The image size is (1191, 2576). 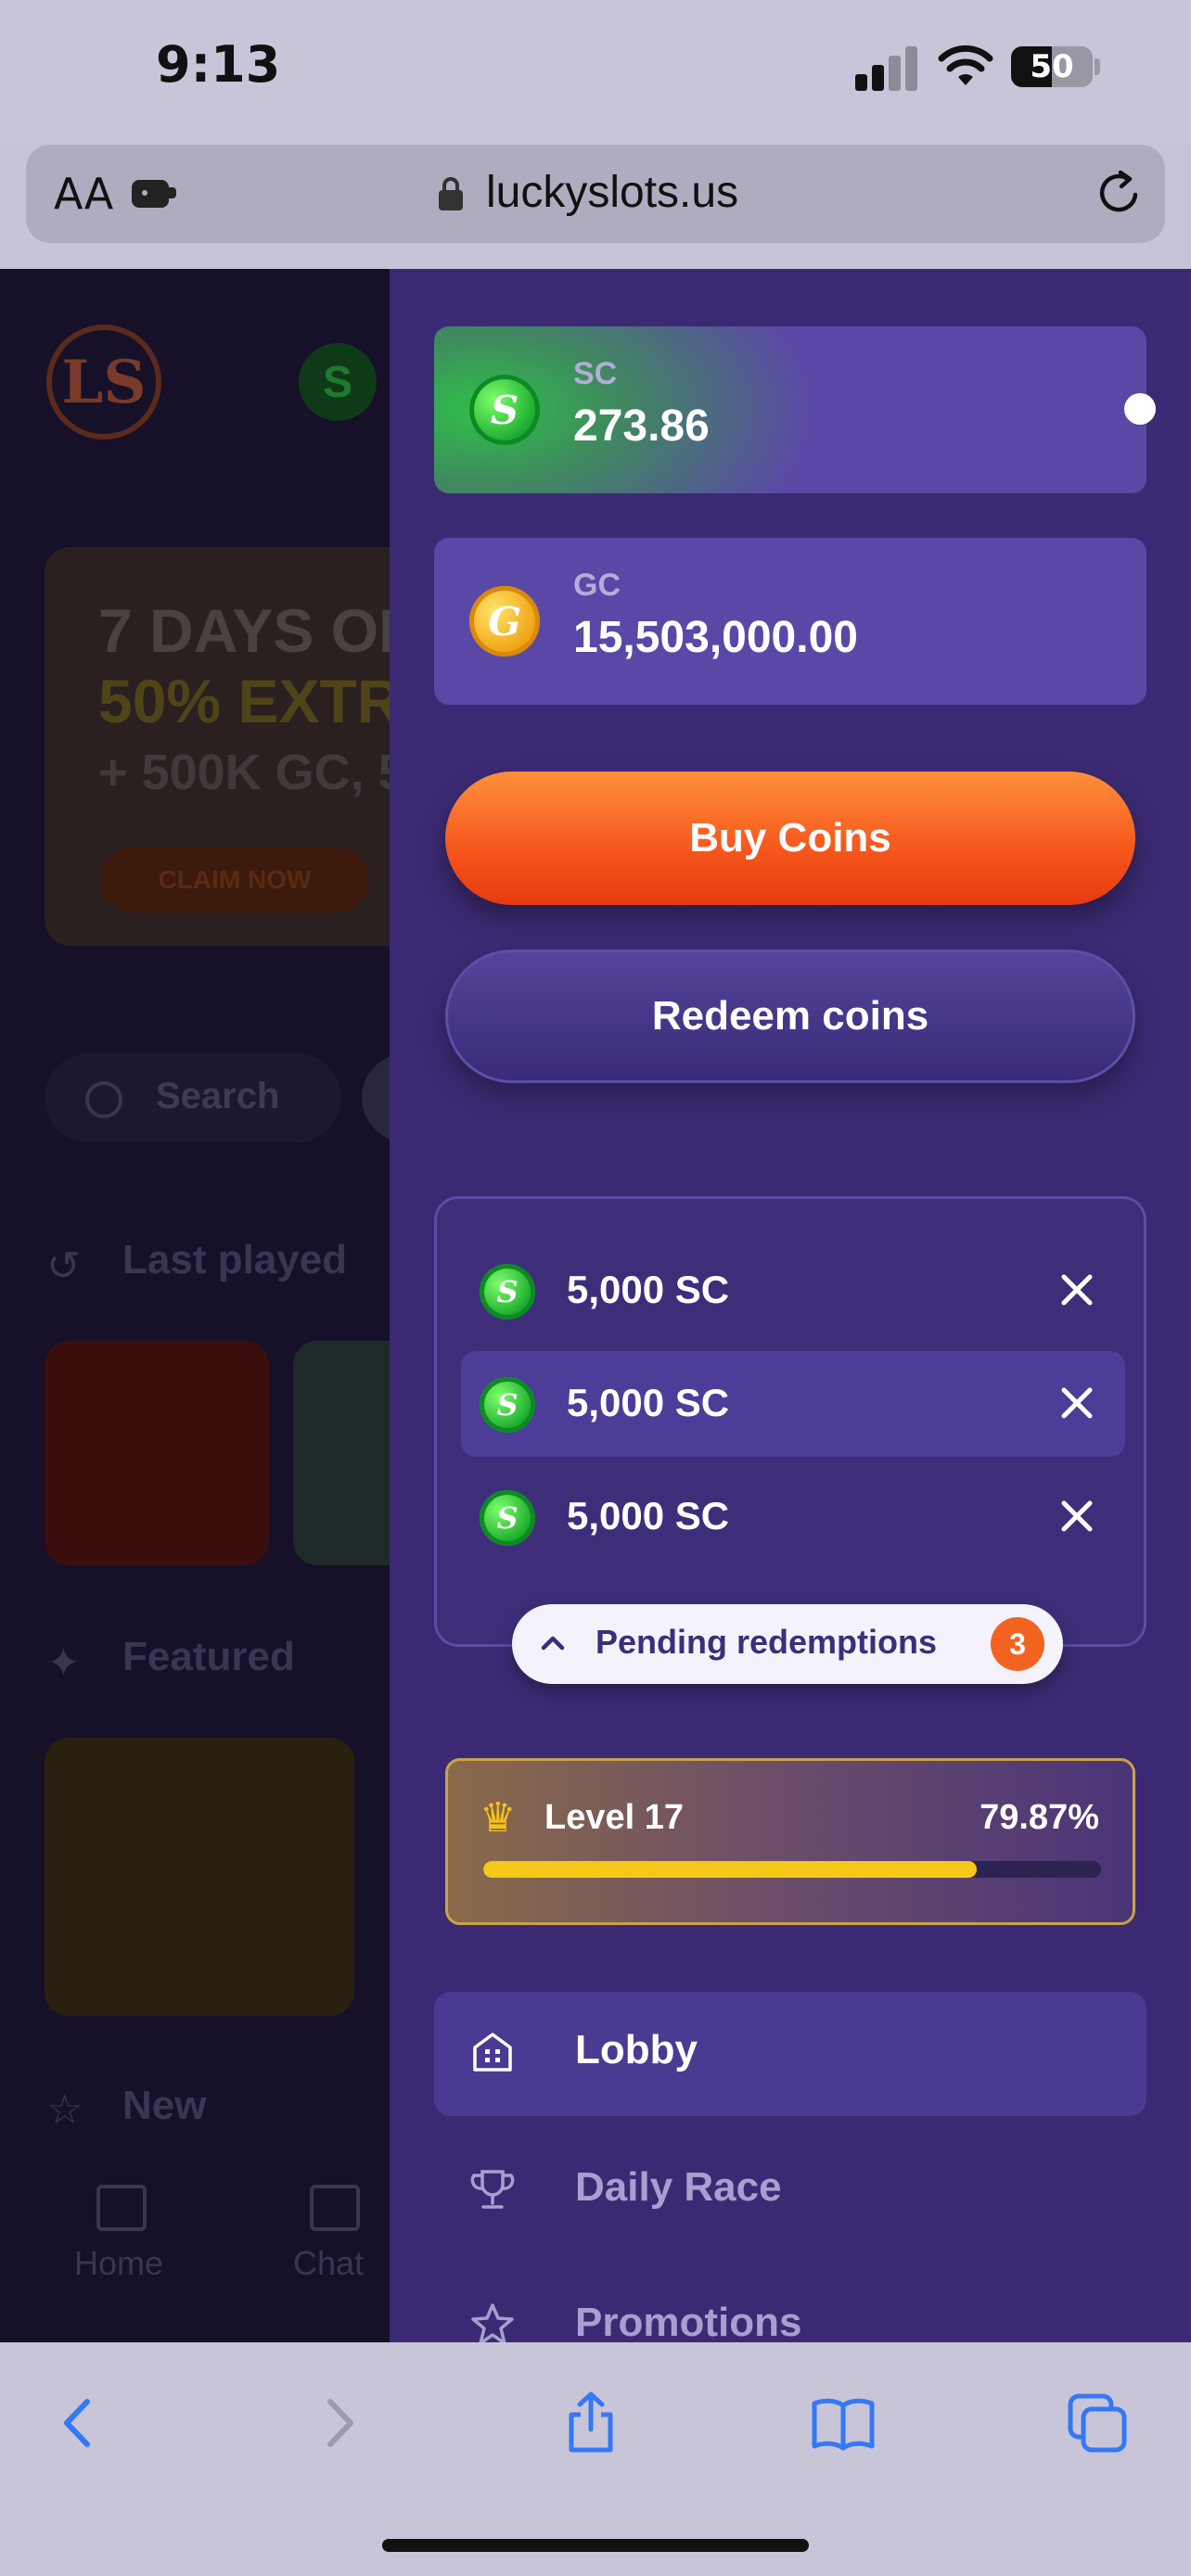 What do you see at coordinates (636, 2049) in the screenshot?
I see `menu-label: Lobby` at bounding box center [636, 2049].